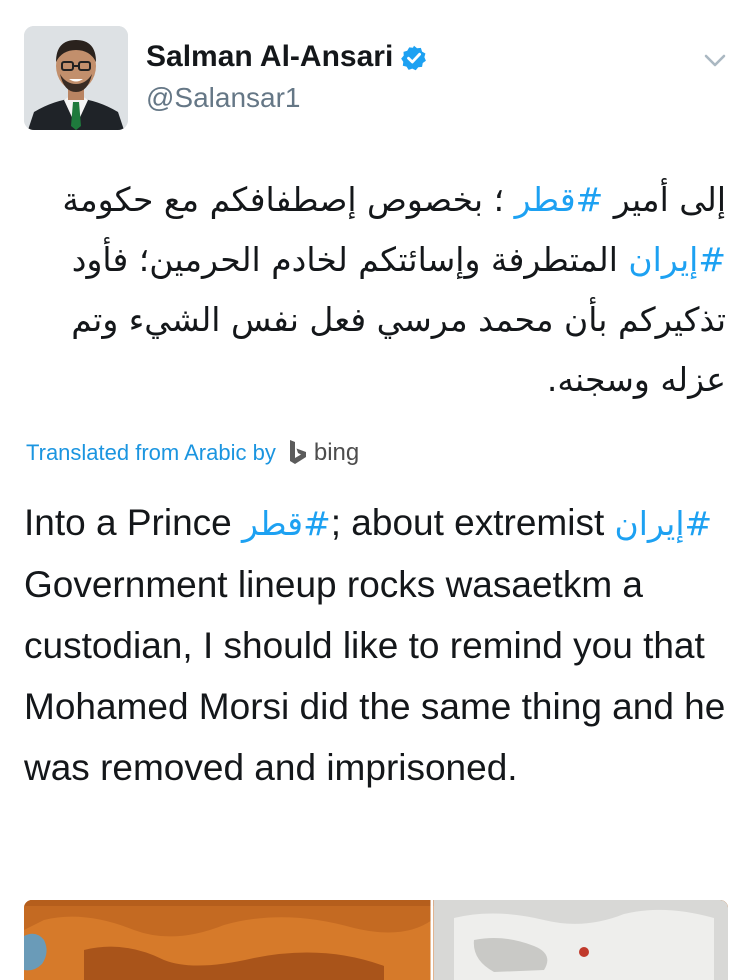 Image resolution: width=750 pixels, height=980 pixels. Describe the element at coordinates (288, 199) in the screenshot. I see `original-text-part: ؛ بخصوص إصطفافكم مع حكومة` at that location.